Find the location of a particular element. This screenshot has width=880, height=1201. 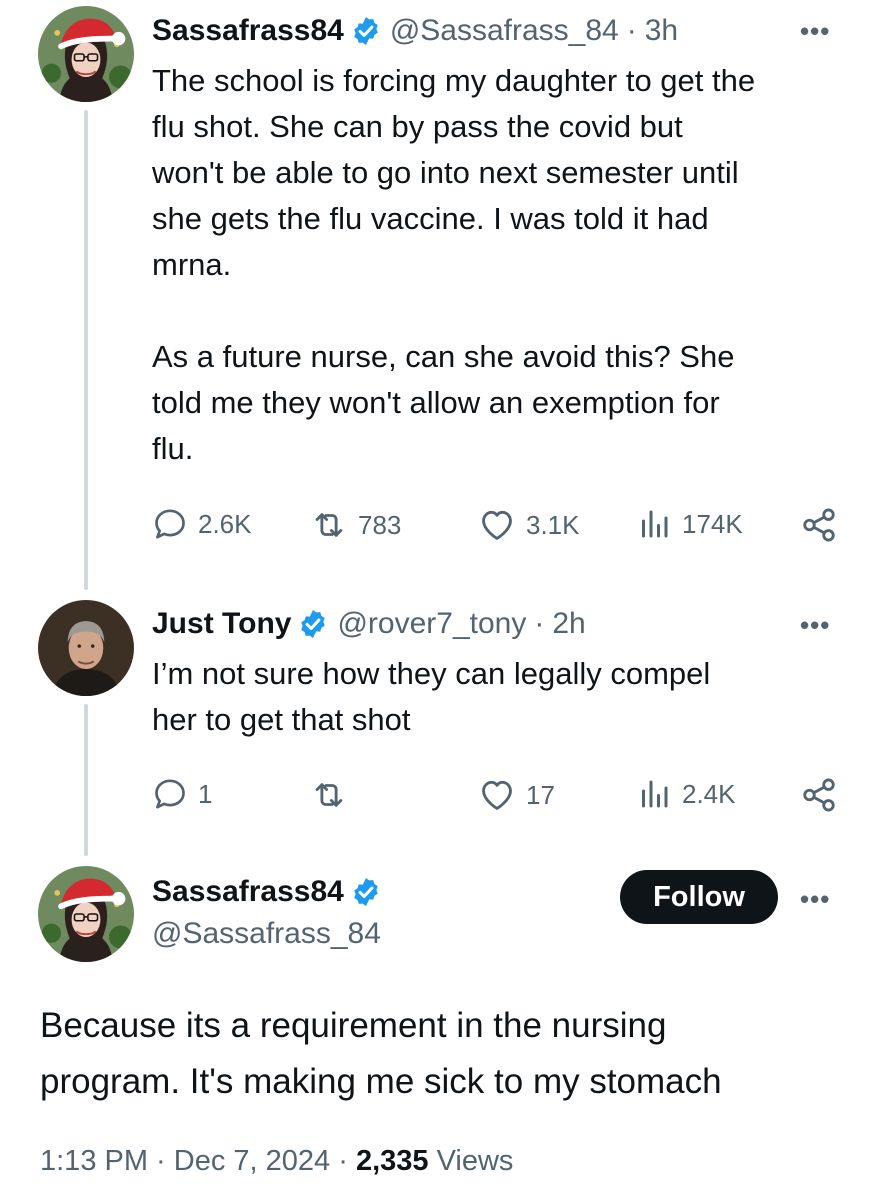

reply-count: 1 is located at coordinates (205, 793).